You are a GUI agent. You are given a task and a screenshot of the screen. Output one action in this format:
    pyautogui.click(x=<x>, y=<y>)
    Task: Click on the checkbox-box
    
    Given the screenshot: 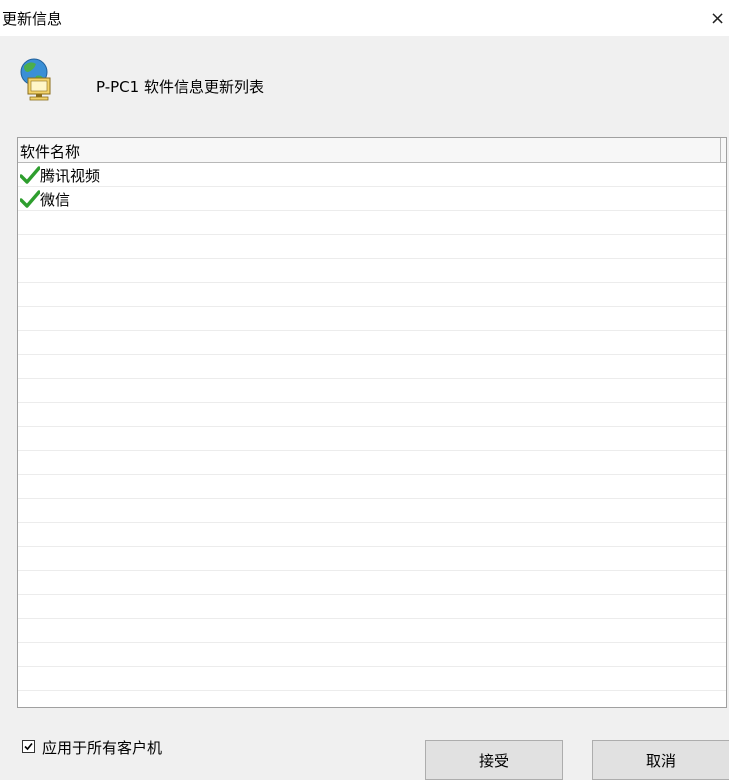 What is the action you would take?
    pyautogui.click(x=28, y=746)
    